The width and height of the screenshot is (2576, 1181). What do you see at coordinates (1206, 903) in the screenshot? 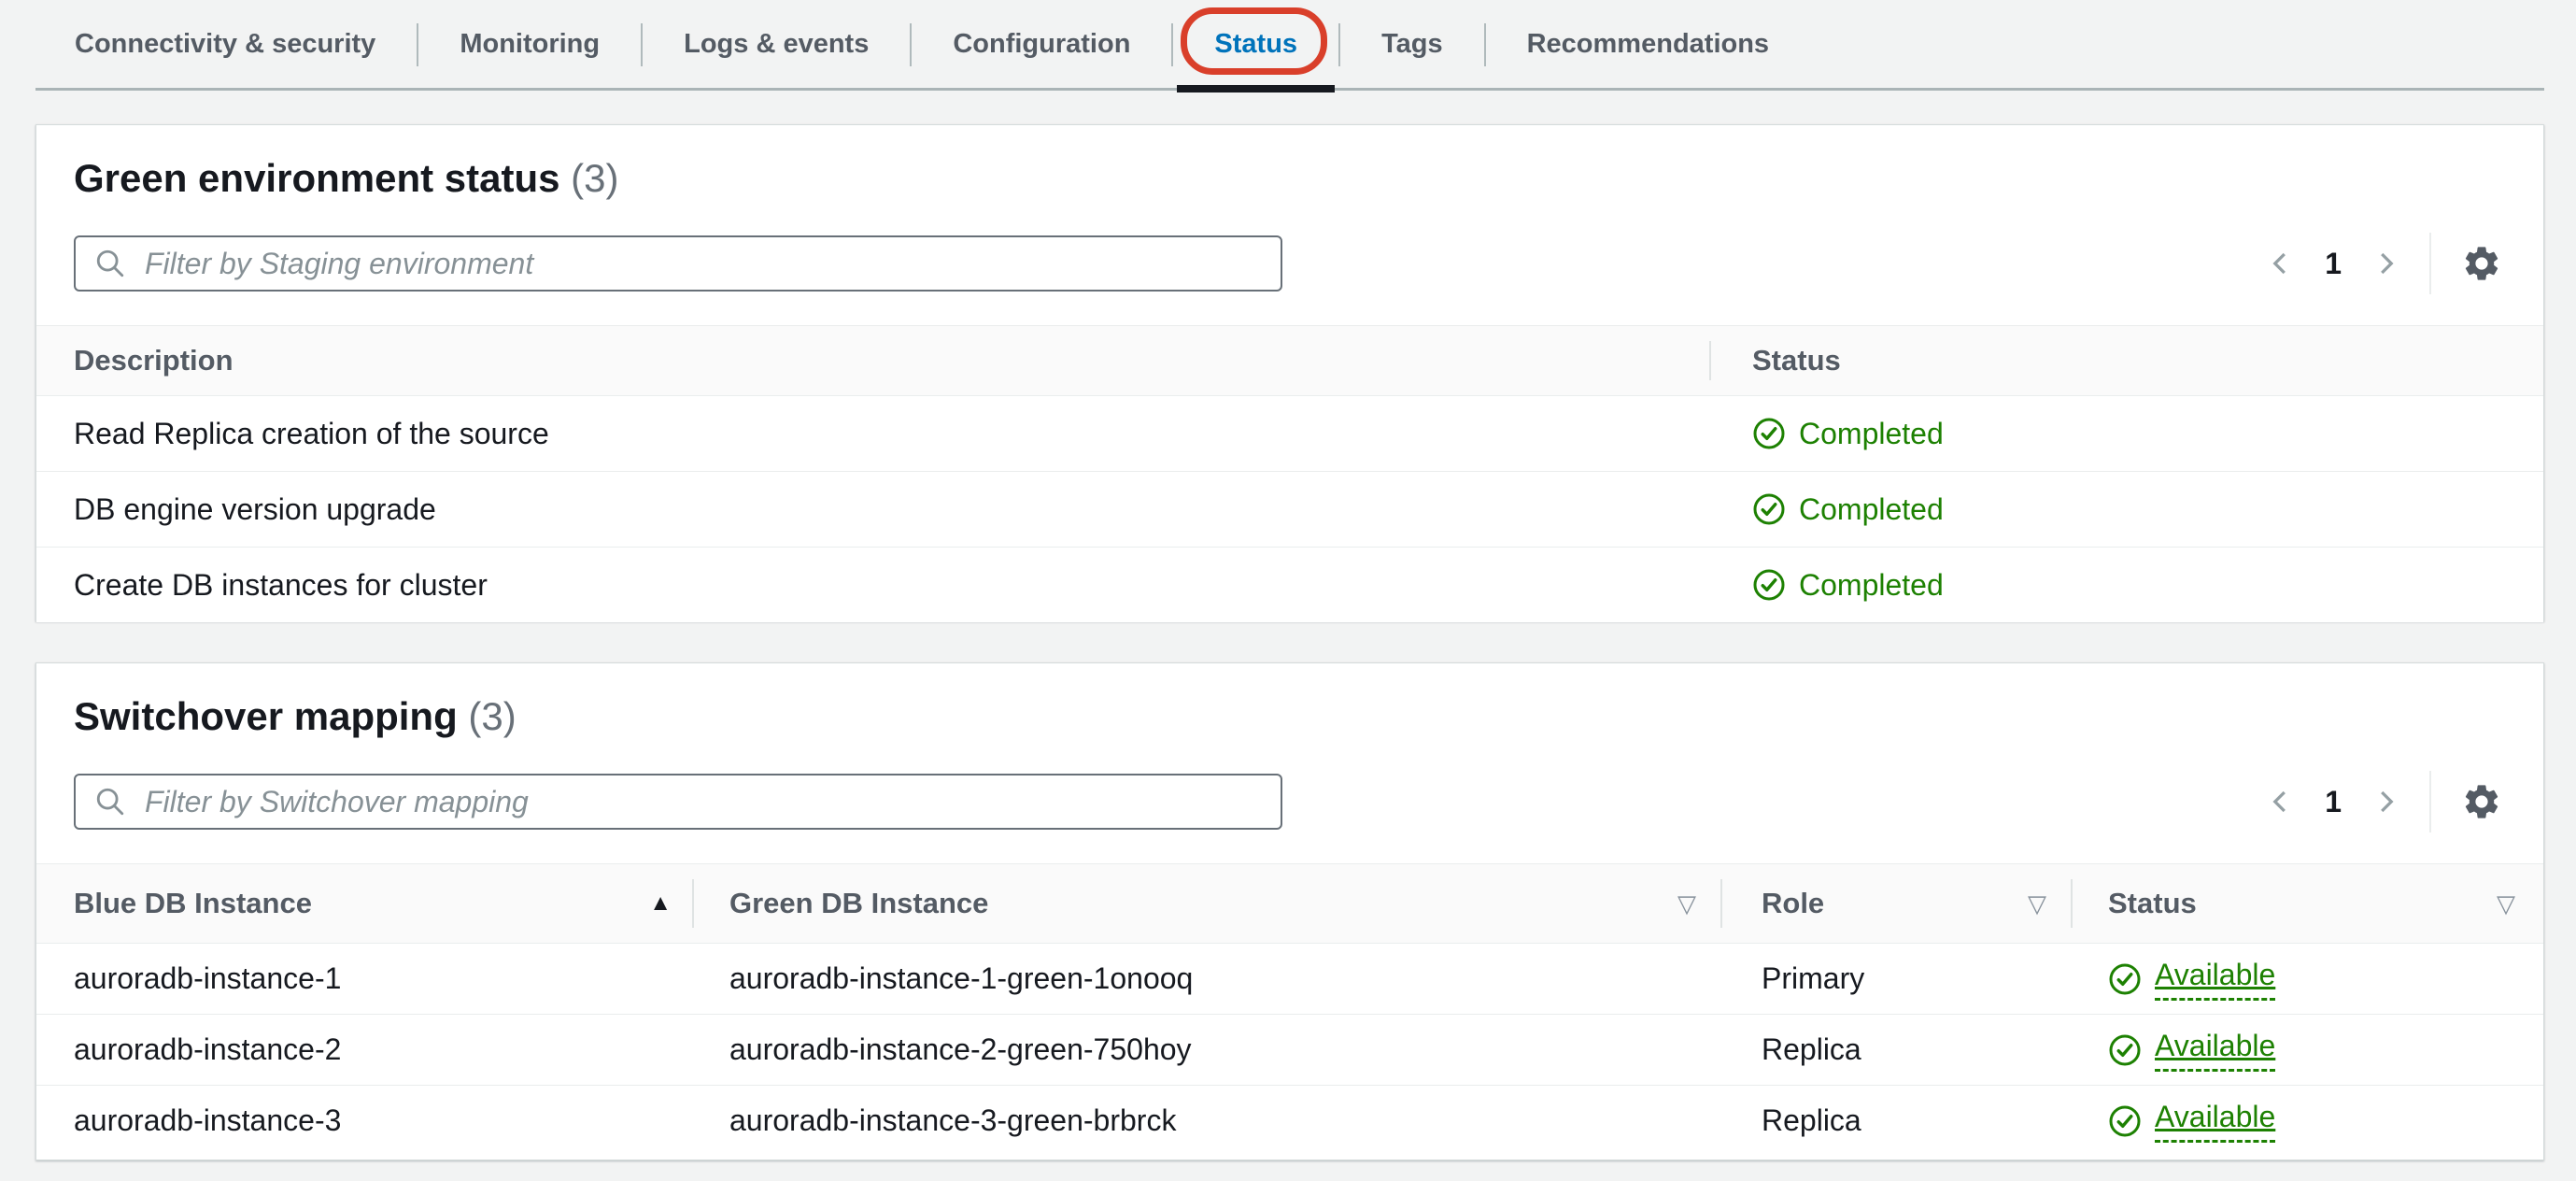
I see `column-header-green-db-instance: Green DB Instance ▽` at bounding box center [1206, 903].